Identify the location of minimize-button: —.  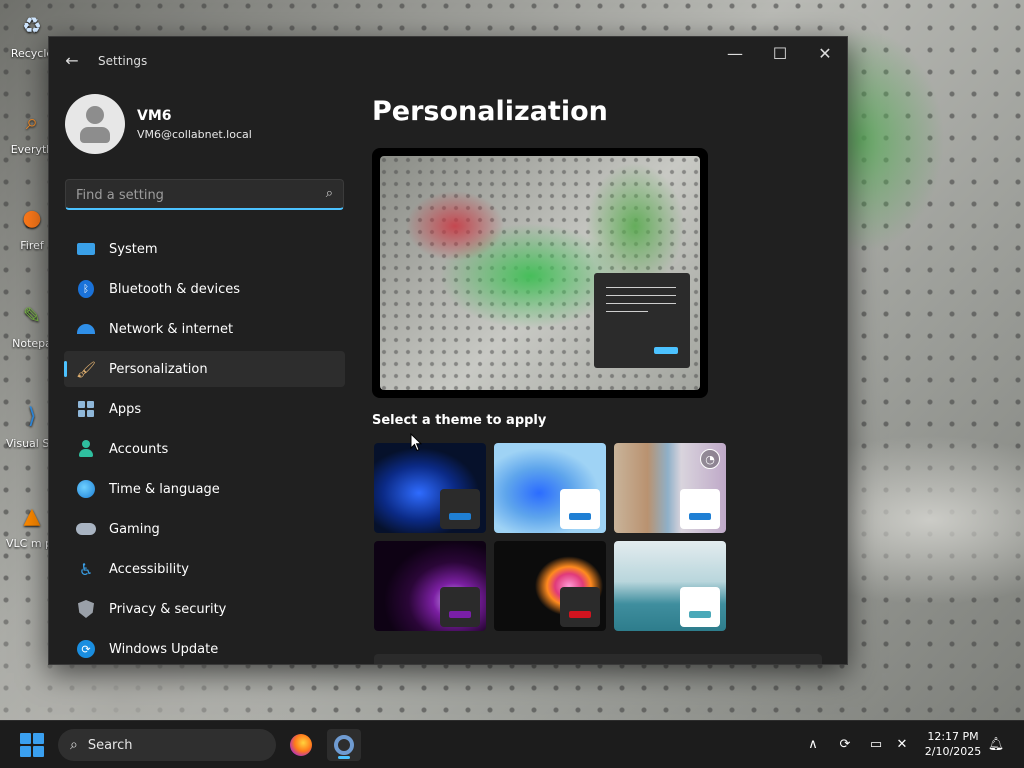
(735, 53).